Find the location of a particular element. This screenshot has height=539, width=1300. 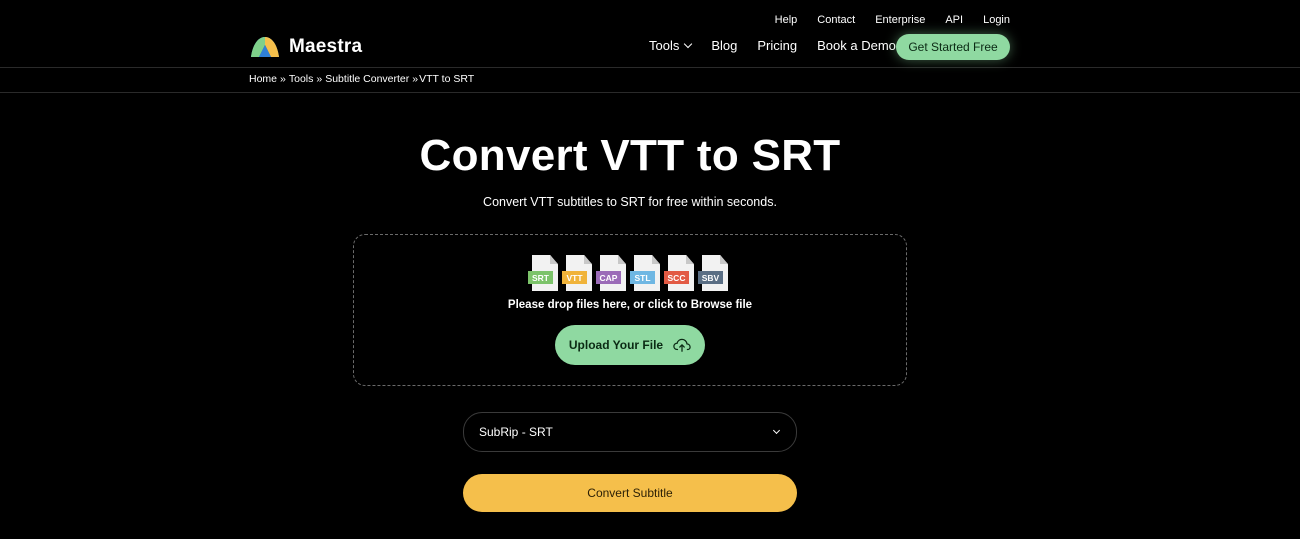

breadcrumb-current: VTT to SRT is located at coordinates (447, 79).